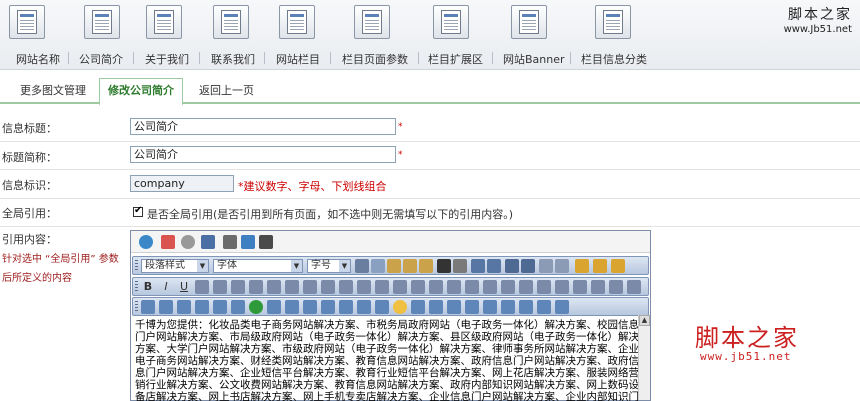 Image resolution: width=860 pixels, height=401 pixels. I want to click on cut-icon, so click(362, 266).